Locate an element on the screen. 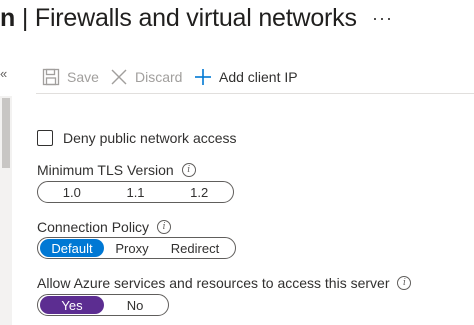  tls-version-label-row: Minimum TLS Version i is located at coordinates (116, 170).